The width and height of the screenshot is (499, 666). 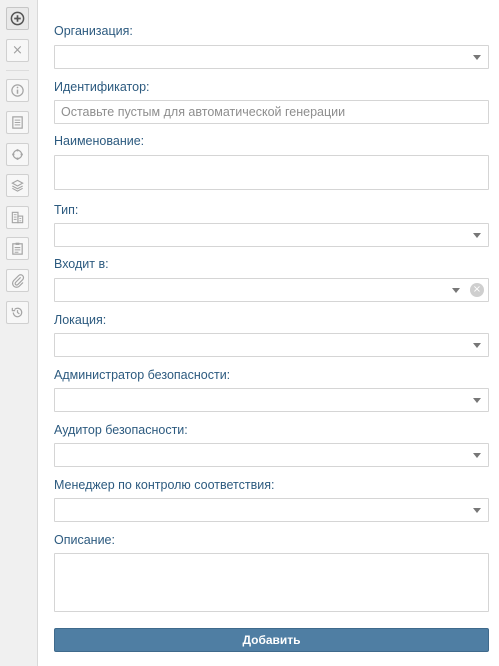 What do you see at coordinates (121, 430) in the screenshot?
I see `security-auditor-label: Аудитор безопасности:` at bounding box center [121, 430].